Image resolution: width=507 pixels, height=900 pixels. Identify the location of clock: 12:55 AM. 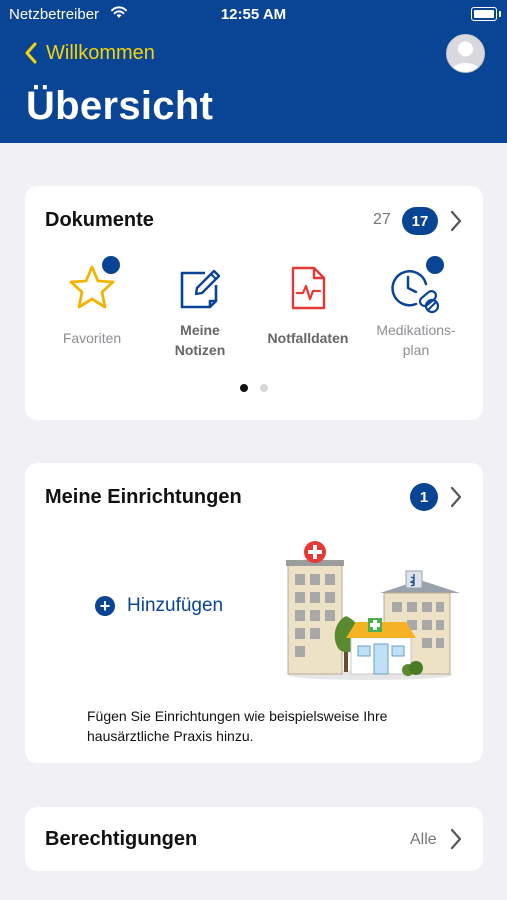
(253, 14).